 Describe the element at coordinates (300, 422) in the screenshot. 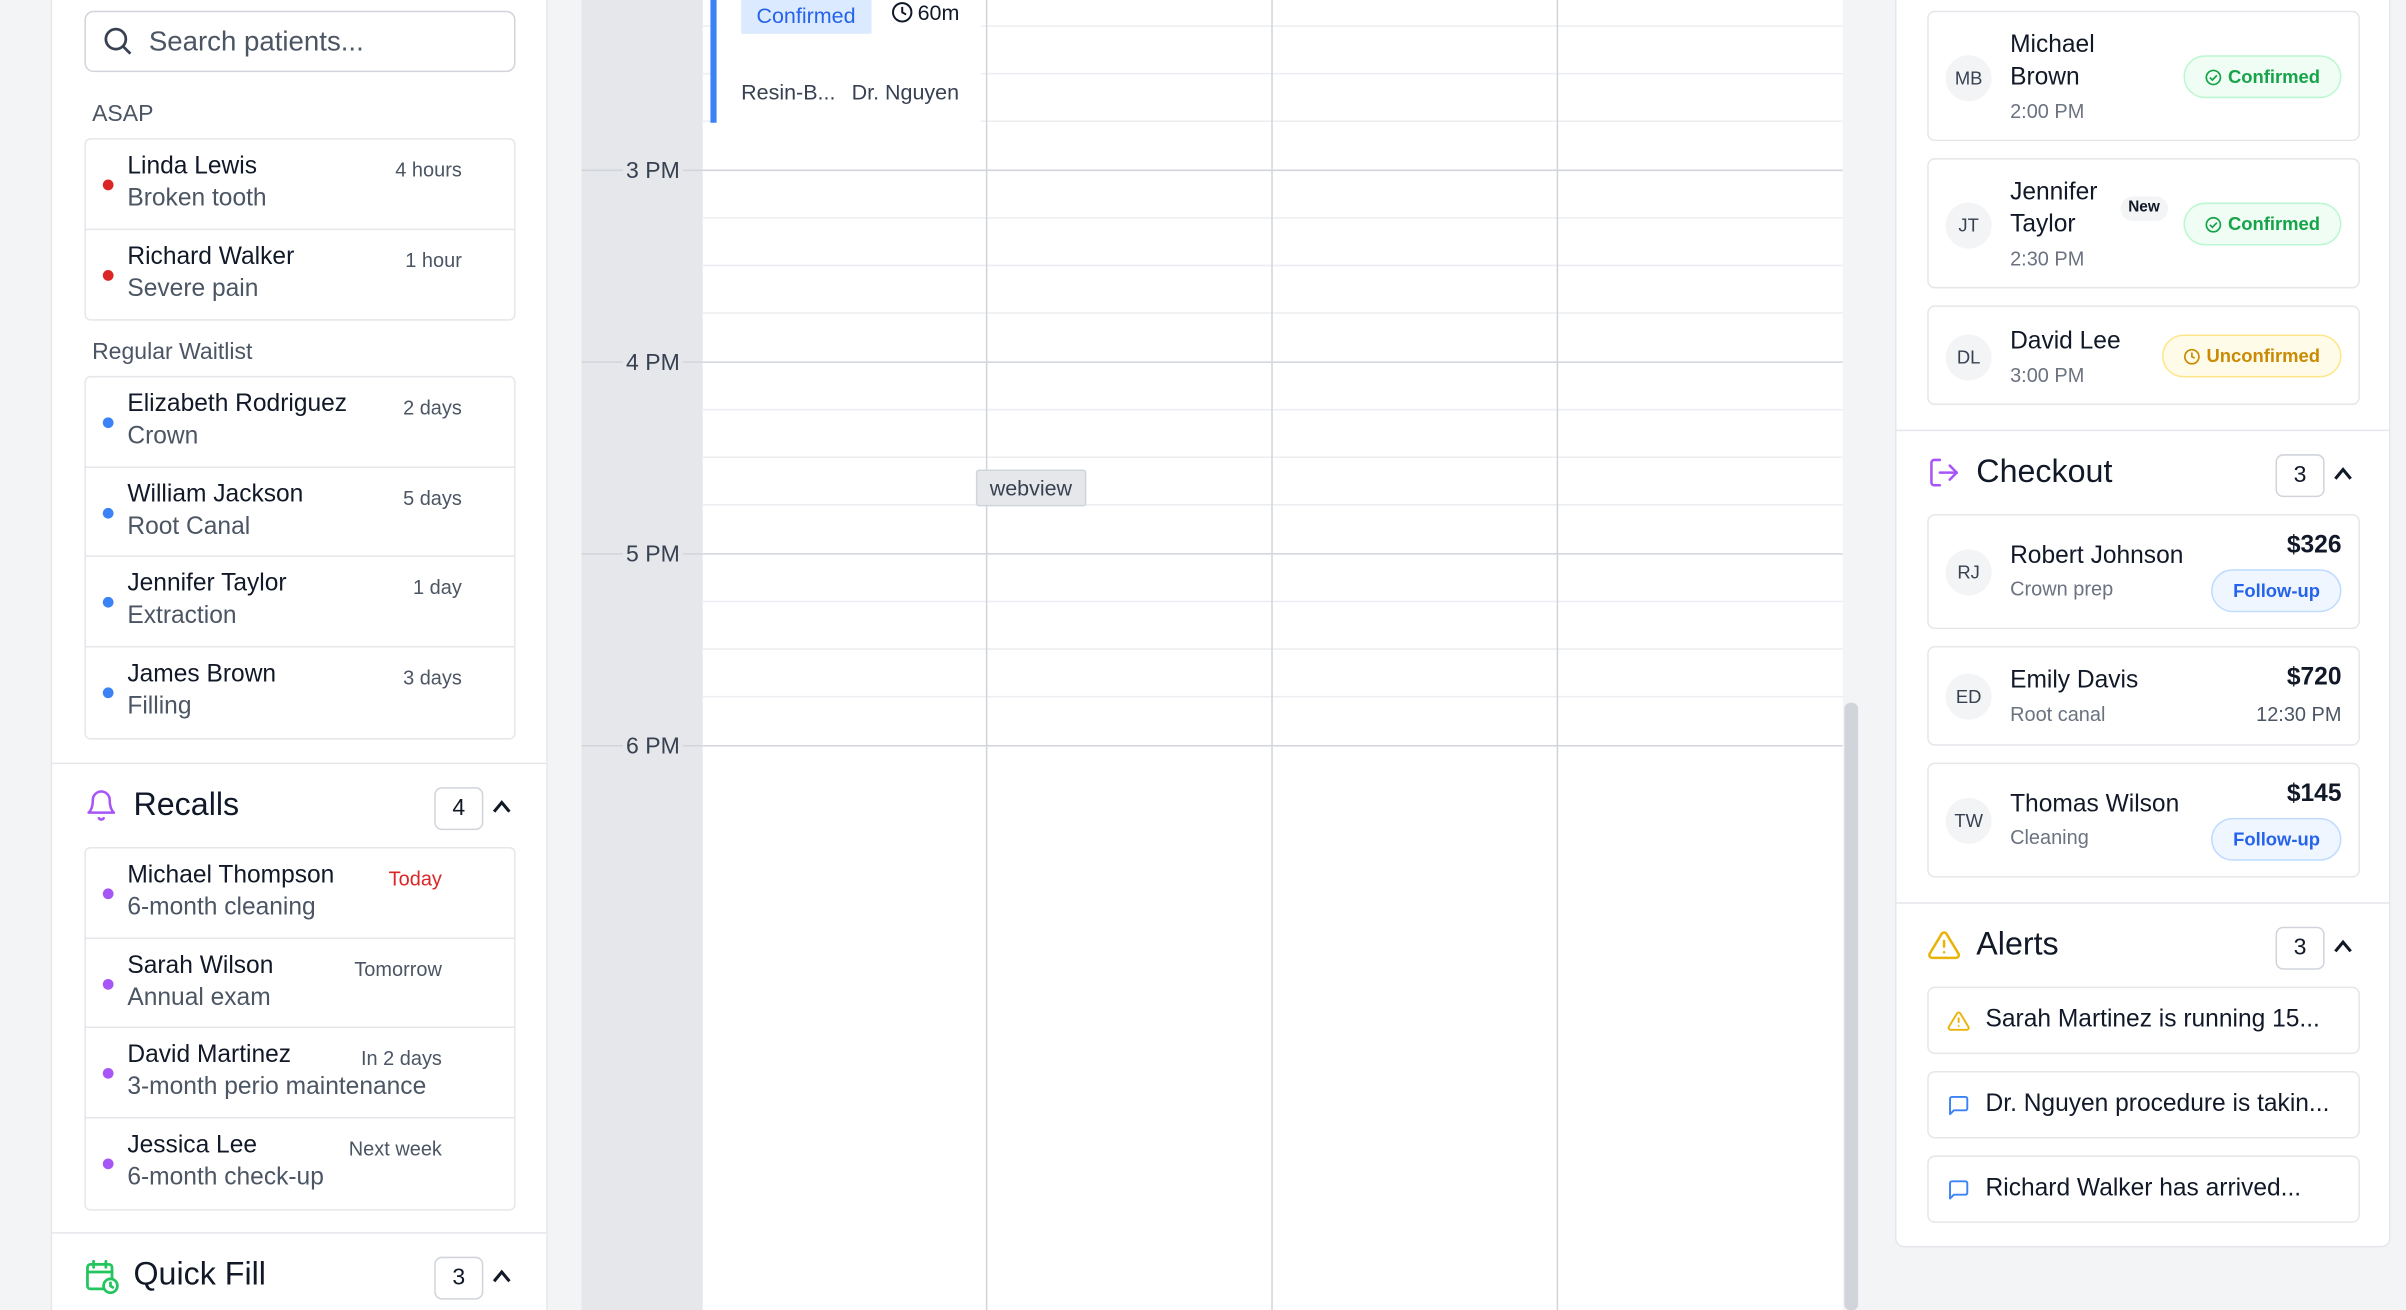

I see `list-item: Elizabeth Rodriguez Crown 2 days` at that location.